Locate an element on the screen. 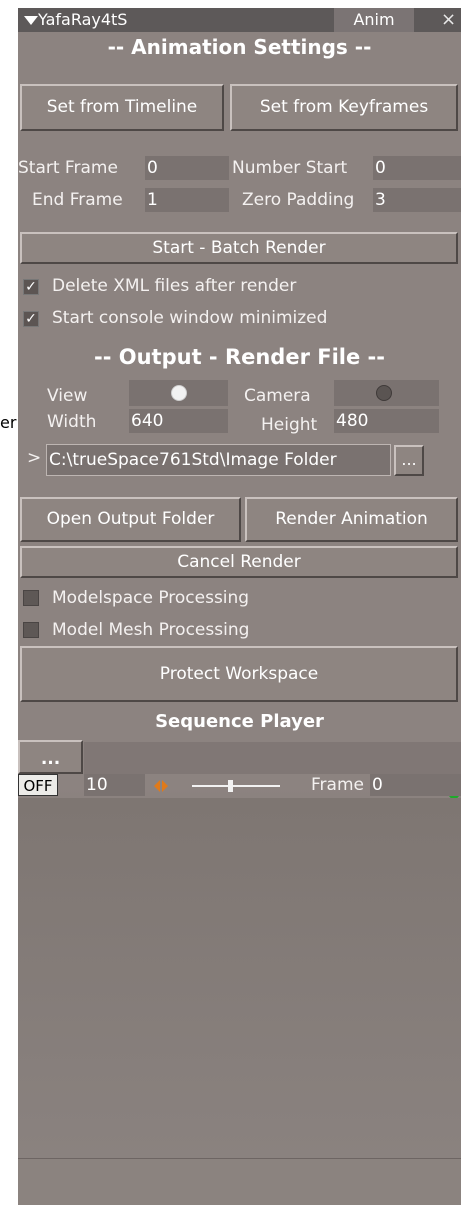 The height and width of the screenshot is (1205, 461). path-prefix: > is located at coordinates (34, 458).